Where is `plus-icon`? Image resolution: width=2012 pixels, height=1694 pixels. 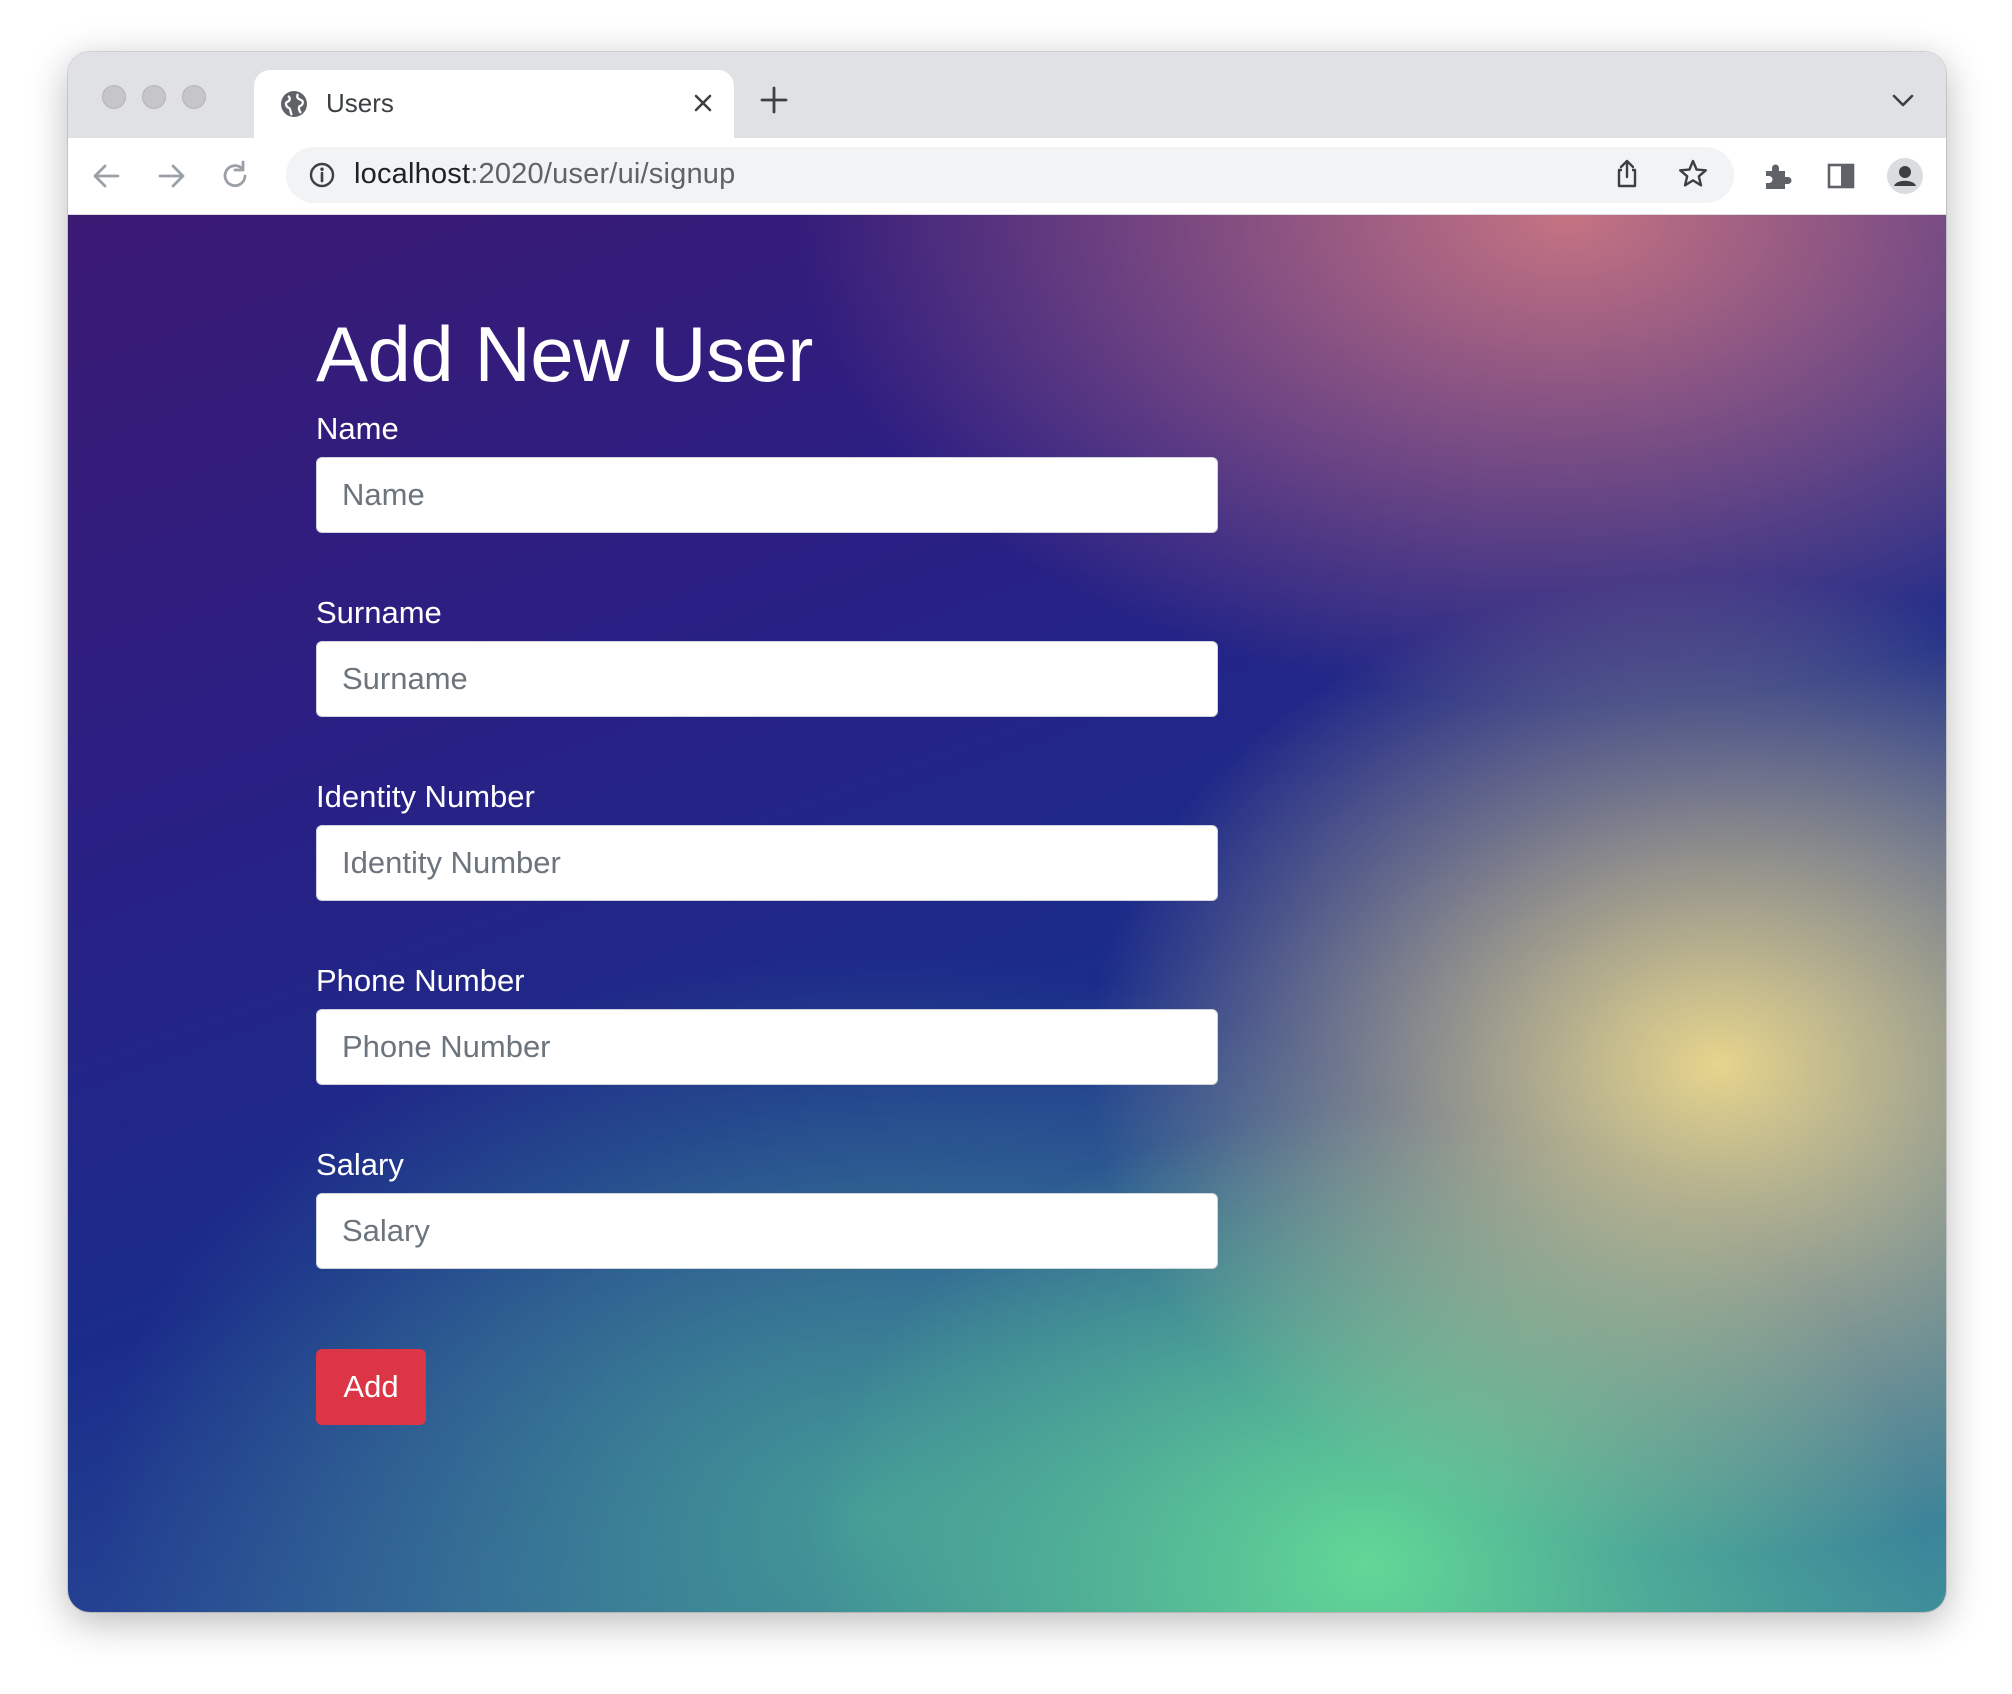 plus-icon is located at coordinates (774, 100).